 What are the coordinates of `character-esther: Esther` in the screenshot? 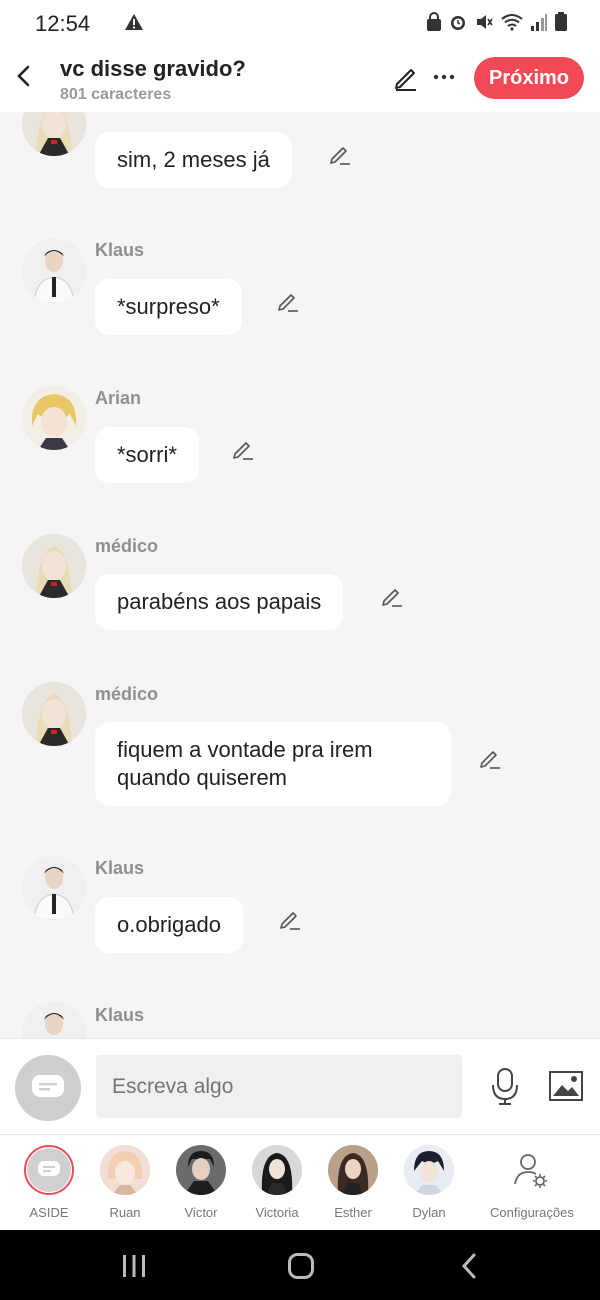 It's located at (353, 1182).